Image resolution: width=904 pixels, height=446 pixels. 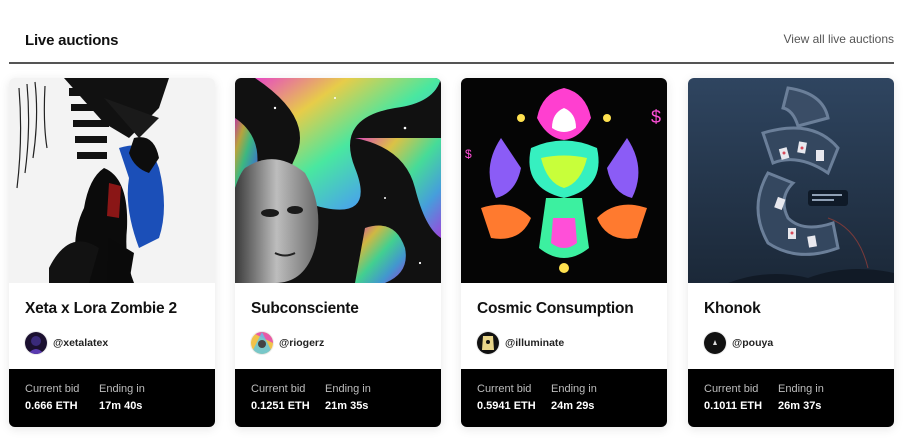 I want to click on creator: @xetalatex, so click(x=66, y=343).